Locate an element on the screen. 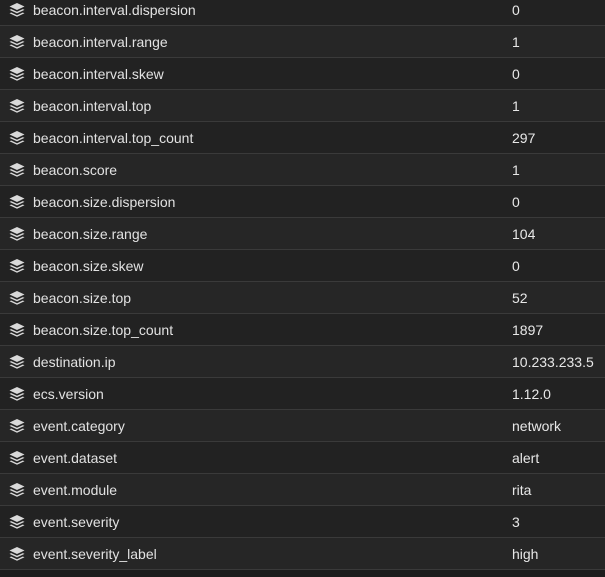 Image resolution: width=605 pixels, height=577 pixels. field-name: event.dataset is located at coordinates (75, 458).